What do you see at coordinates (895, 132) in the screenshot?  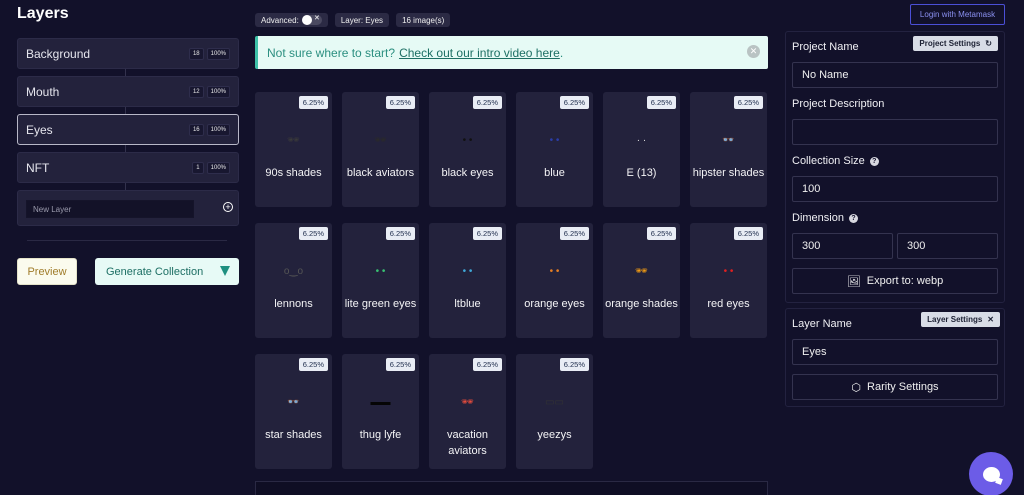 I see `project-description-field` at bounding box center [895, 132].